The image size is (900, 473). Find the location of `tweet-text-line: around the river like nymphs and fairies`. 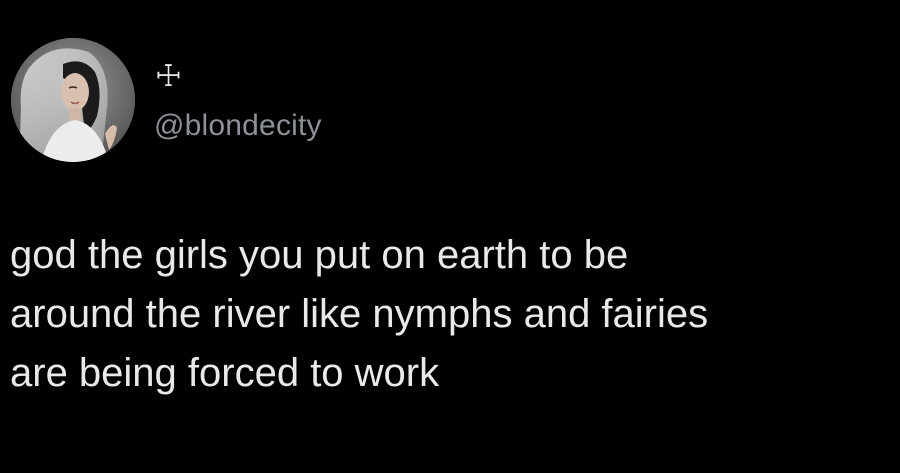

tweet-text-line: around the river like nymphs and fairies is located at coordinates (359, 314).